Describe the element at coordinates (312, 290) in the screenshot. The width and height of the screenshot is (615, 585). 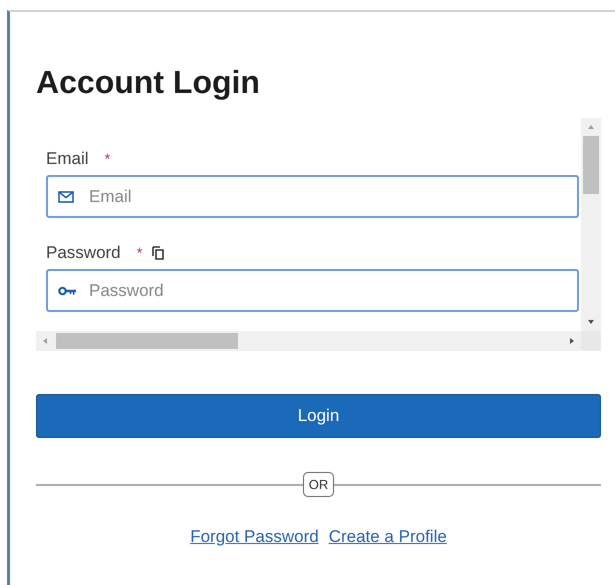
I see `password-field: Password` at that location.